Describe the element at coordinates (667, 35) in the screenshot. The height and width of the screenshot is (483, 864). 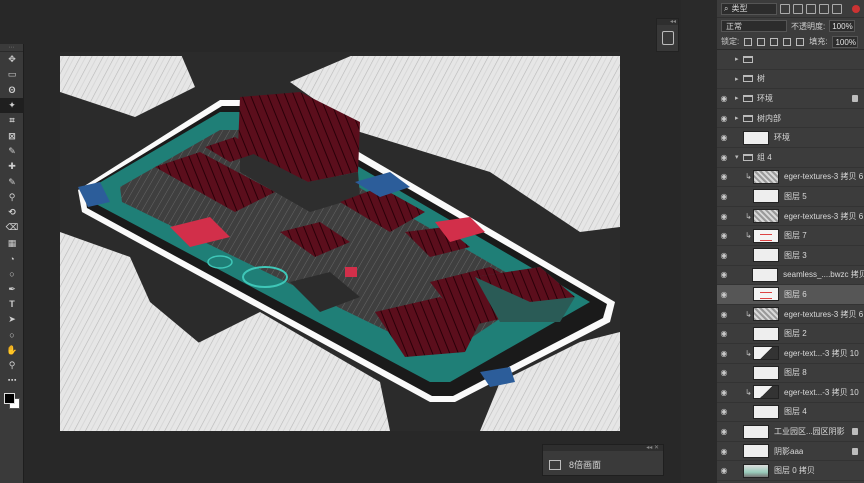
I see `collapsed-panel-dock: ◂◂` at that location.